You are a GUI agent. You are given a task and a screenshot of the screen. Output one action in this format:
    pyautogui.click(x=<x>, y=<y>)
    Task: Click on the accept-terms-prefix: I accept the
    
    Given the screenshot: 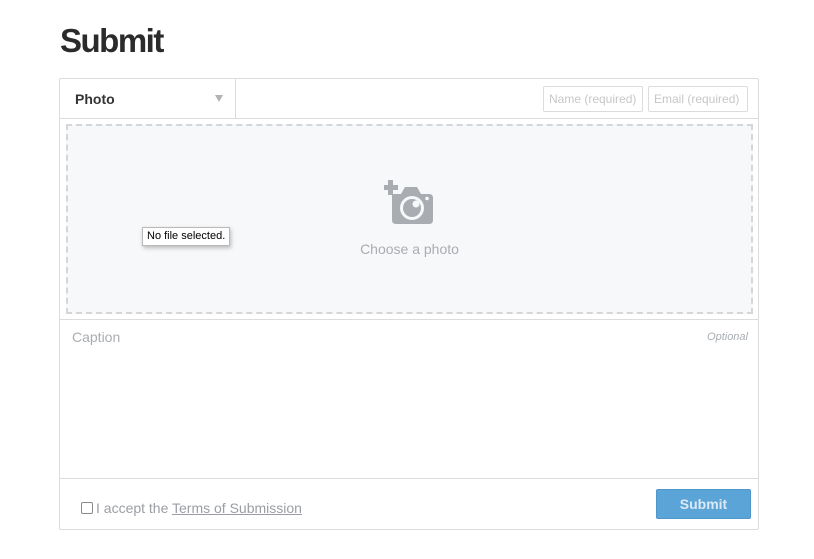 What is the action you would take?
    pyautogui.click(x=134, y=508)
    